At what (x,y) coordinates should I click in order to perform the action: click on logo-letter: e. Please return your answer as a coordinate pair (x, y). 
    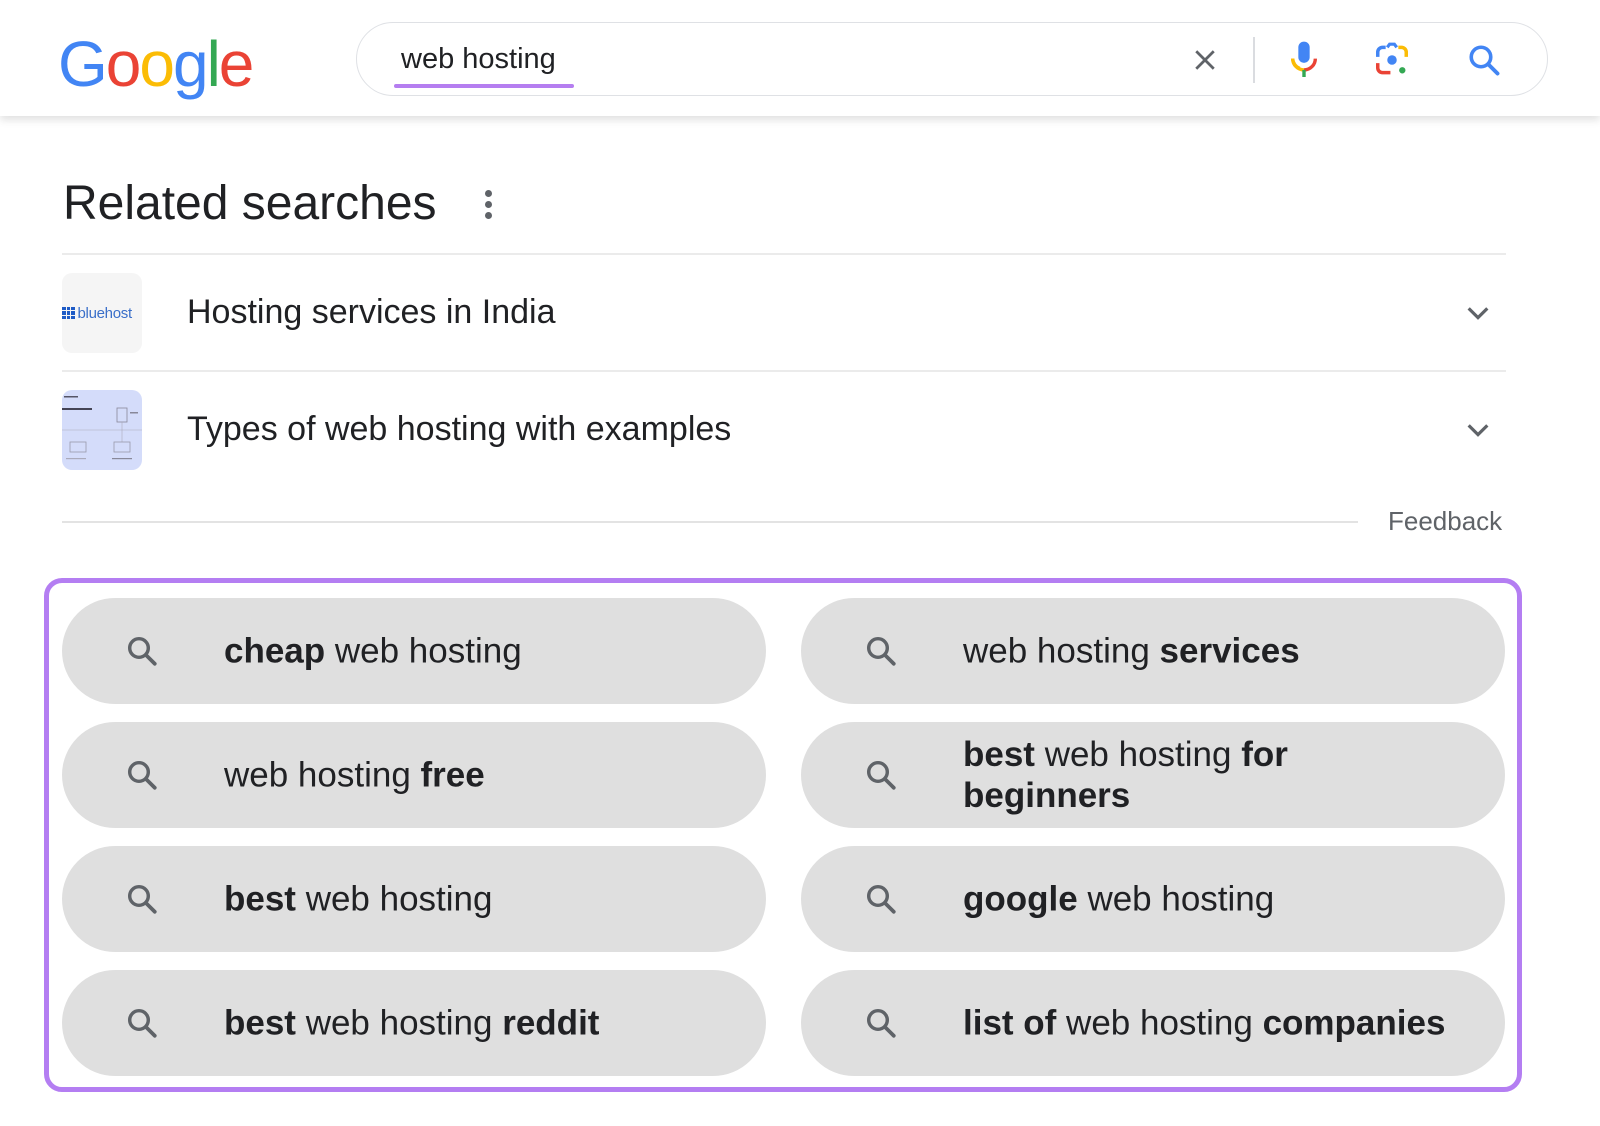
    Looking at the image, I should click on (236, 64).